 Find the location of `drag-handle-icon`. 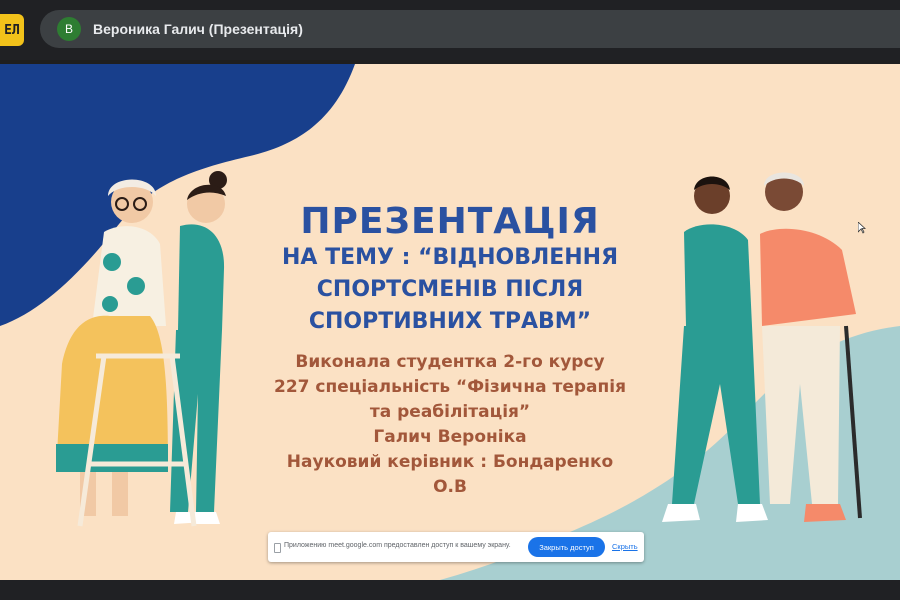

drag-handle-icon is located at coordinates (277, 548).